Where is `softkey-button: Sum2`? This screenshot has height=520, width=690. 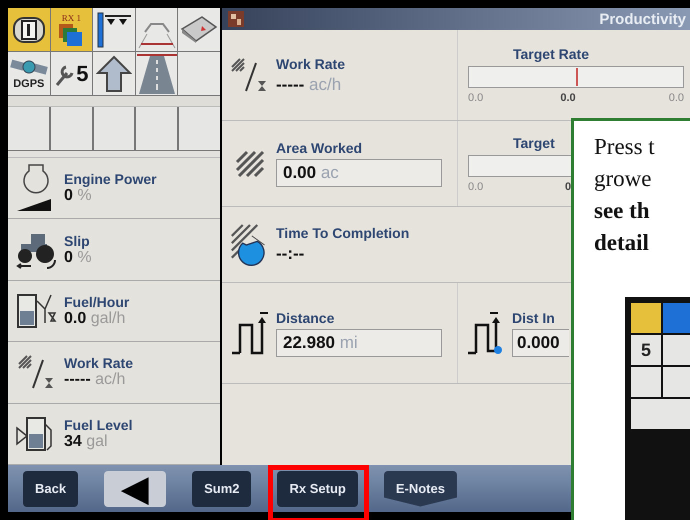
softkey-button: Sum2 is located at coordinates (222, 488).